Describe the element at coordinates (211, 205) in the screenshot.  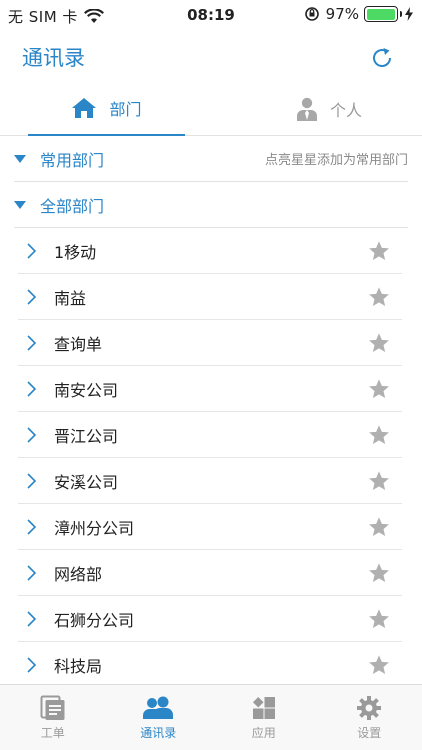
I see `section-all-departments: 全部部门` at that location.